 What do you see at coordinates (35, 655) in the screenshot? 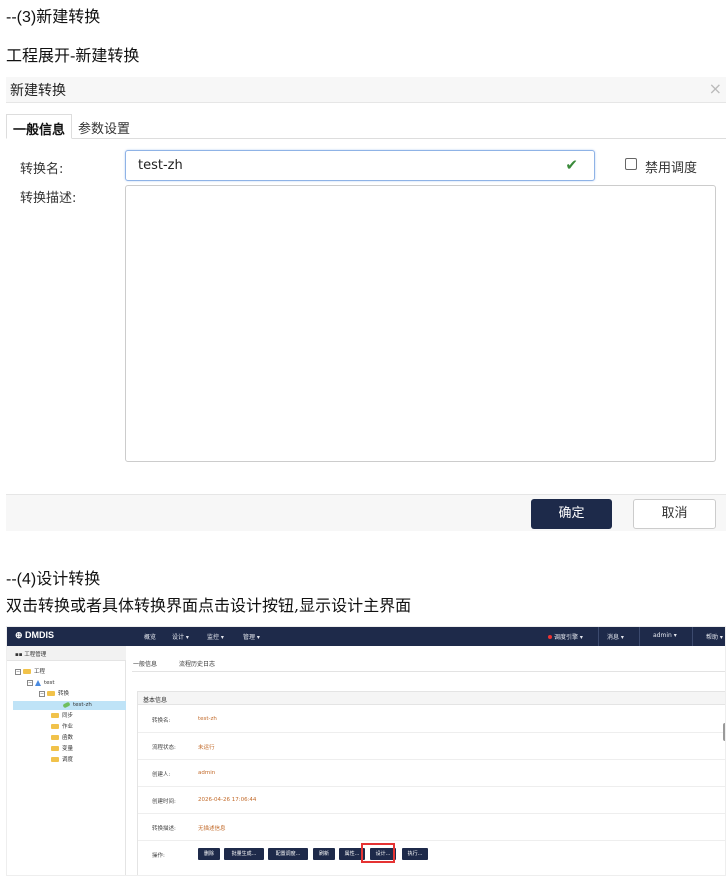
I see `sidebar-title-label: 工程管理` at bounding box center [35, 655].